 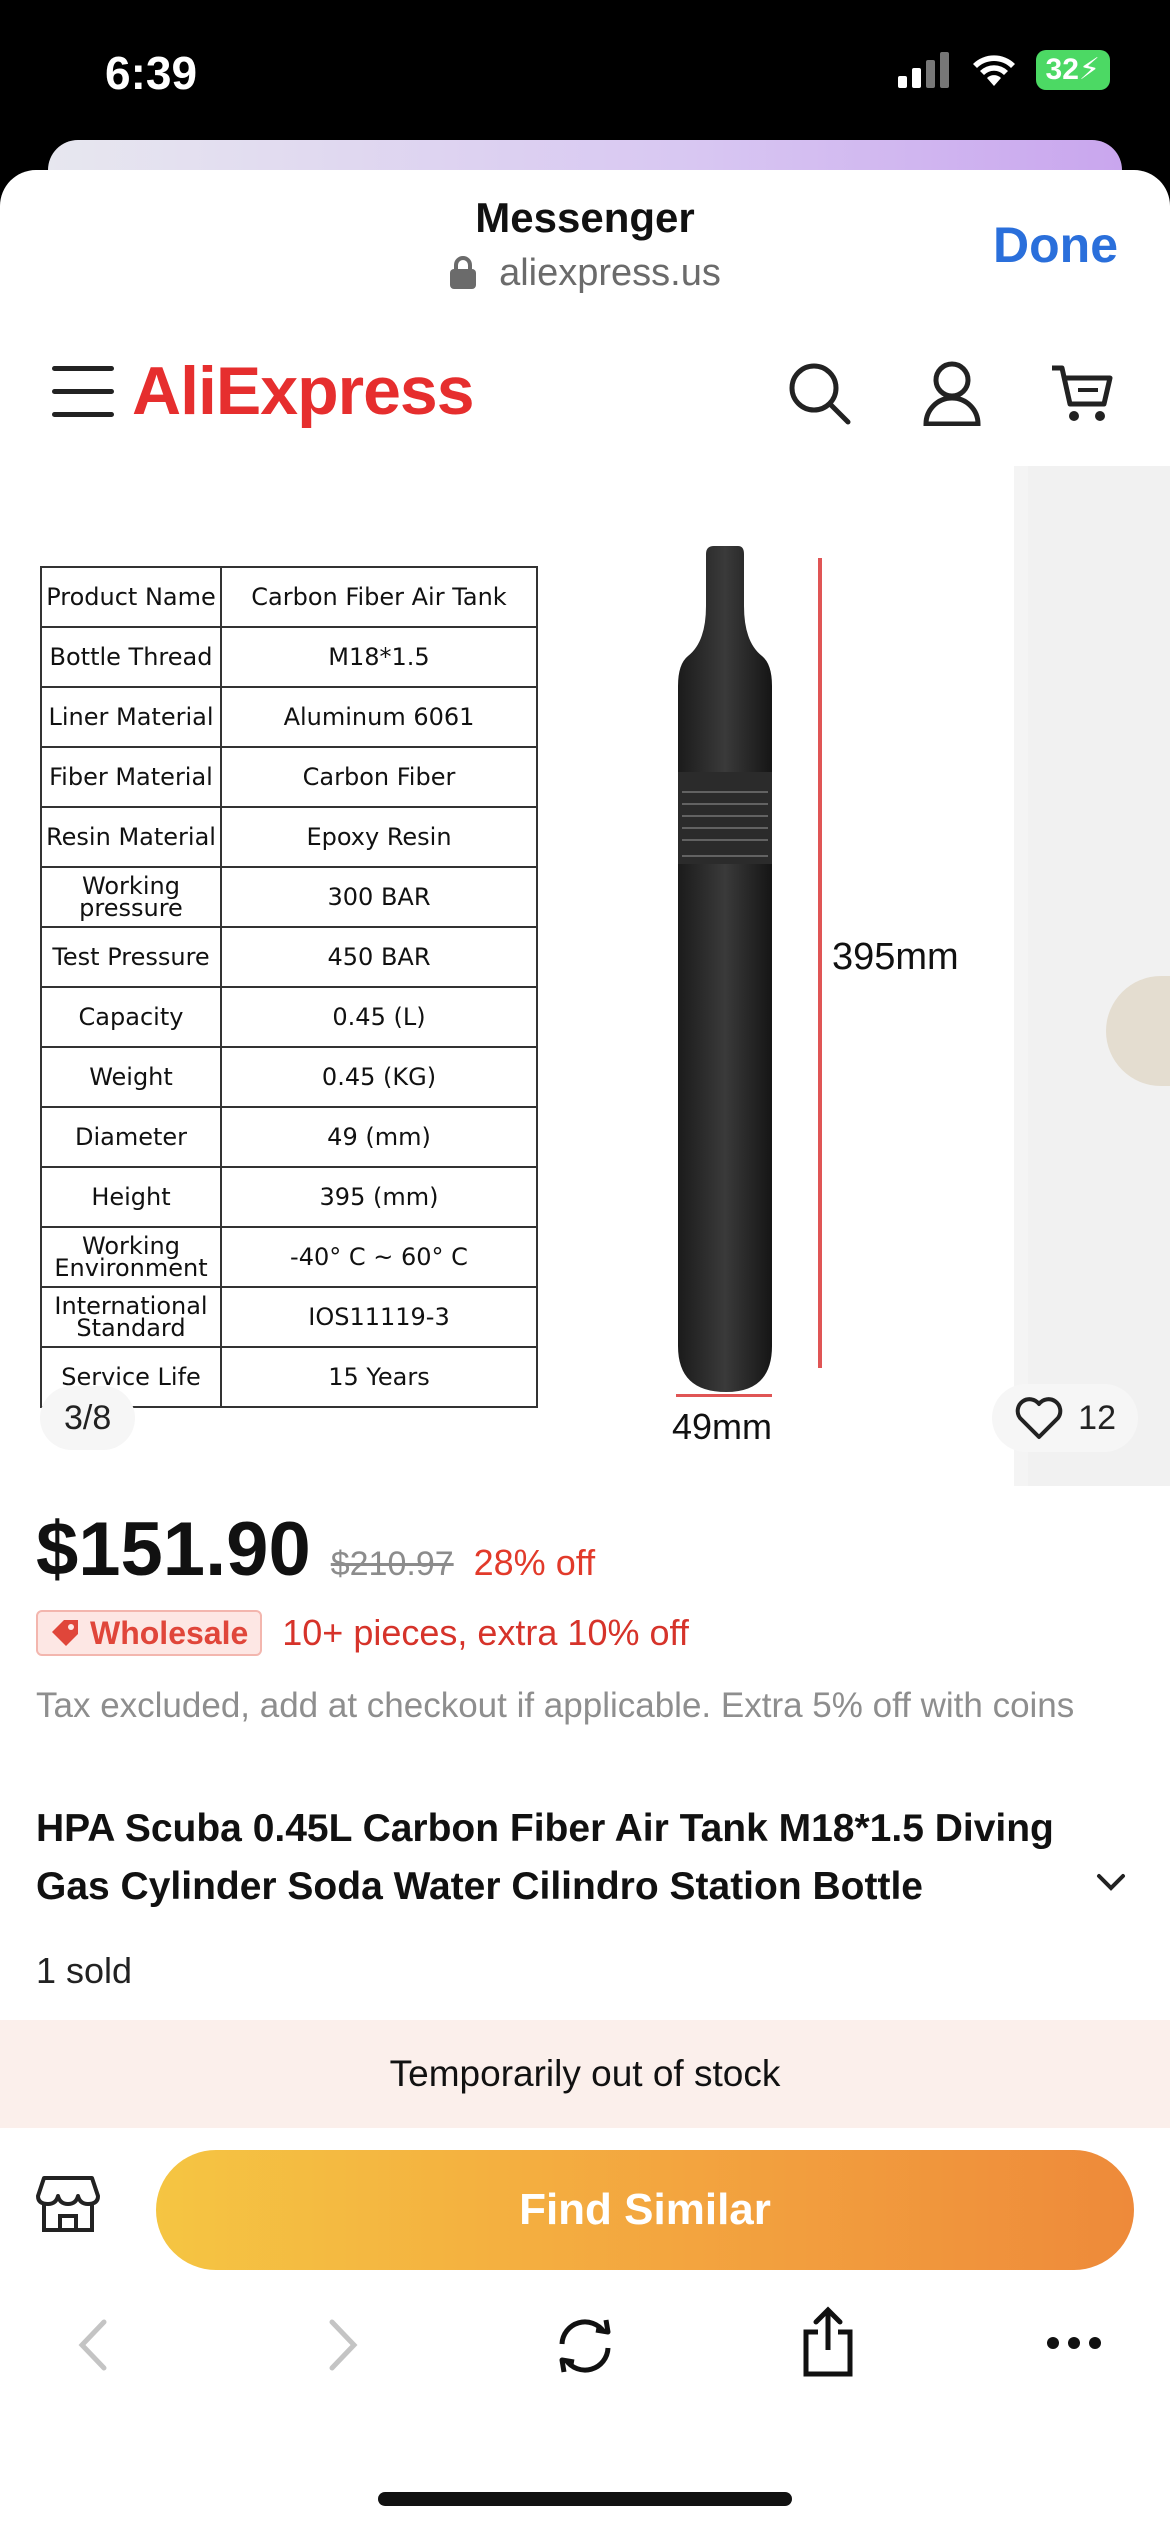 I want to click on action-bar: Find Similar, so click(x=585, y=2203).